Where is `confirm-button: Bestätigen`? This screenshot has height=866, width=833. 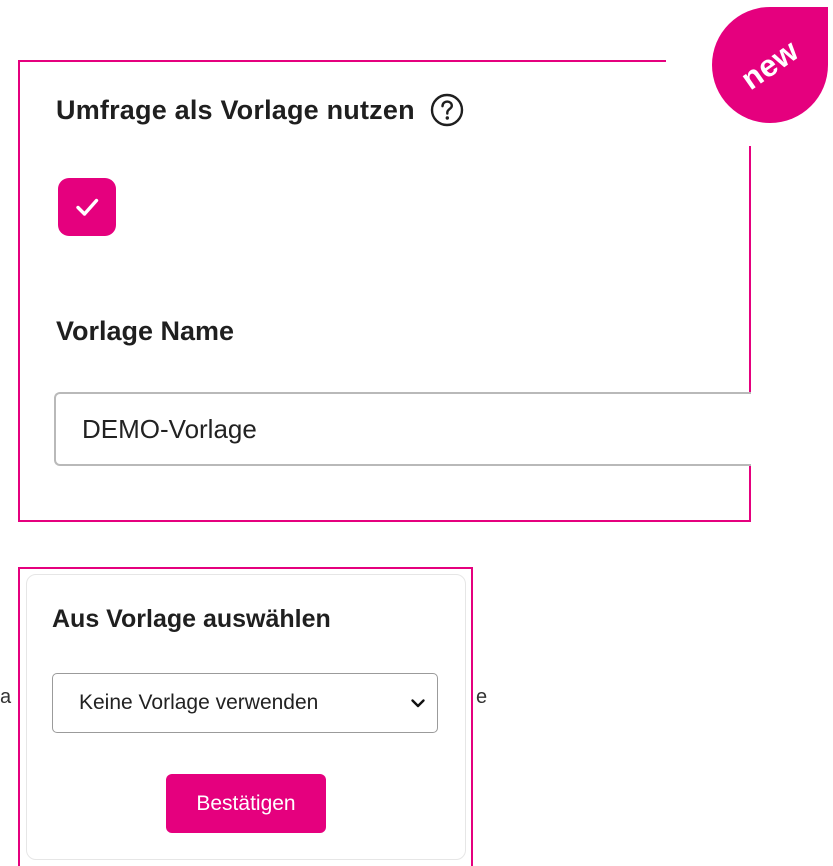
confirm-button: Bestätigen is located at coordinates (246, 803).